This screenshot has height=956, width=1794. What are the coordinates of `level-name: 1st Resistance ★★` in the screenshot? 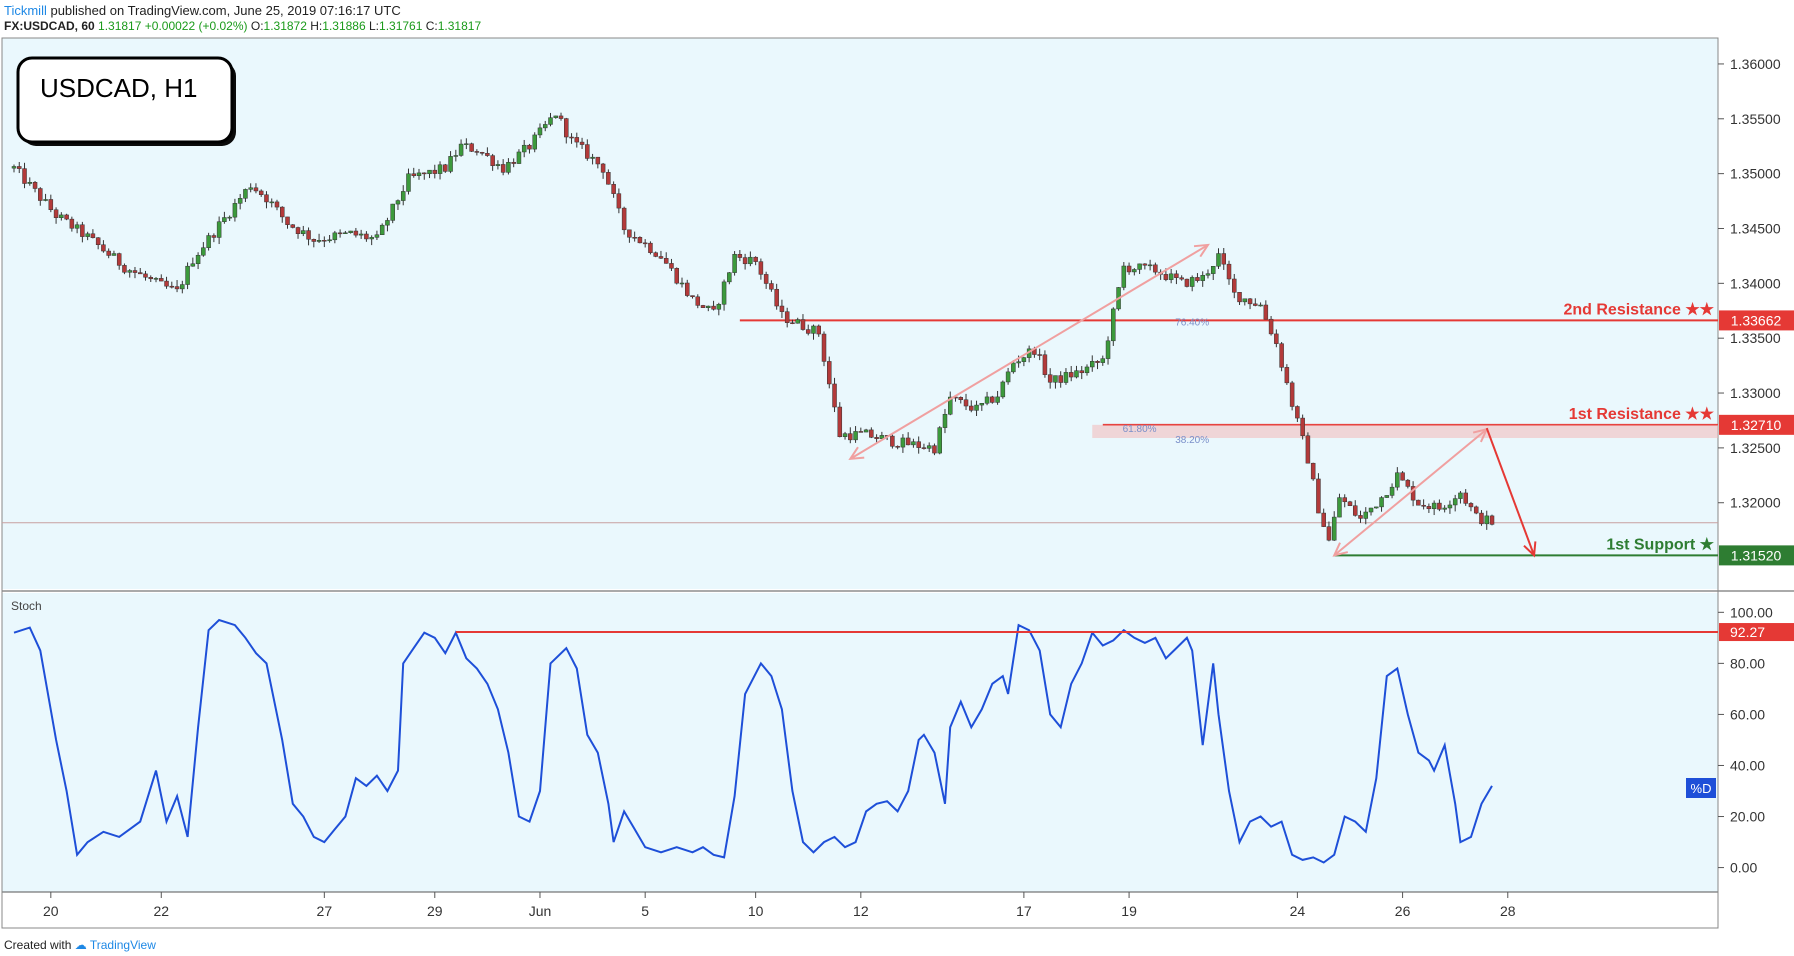 It's located at (1642, 414).